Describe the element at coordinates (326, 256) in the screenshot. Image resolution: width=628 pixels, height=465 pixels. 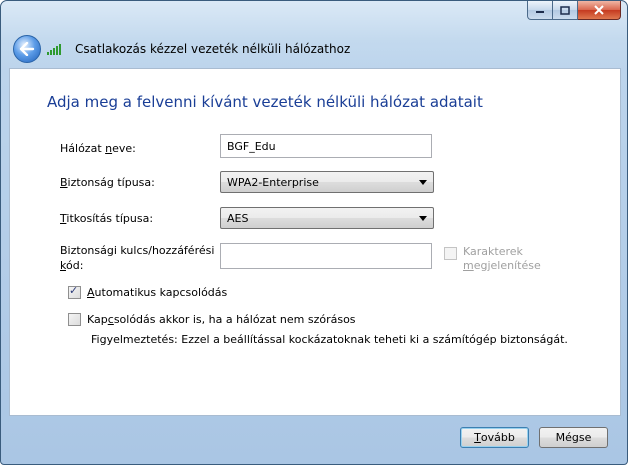
I see `security-key-field` at that location.